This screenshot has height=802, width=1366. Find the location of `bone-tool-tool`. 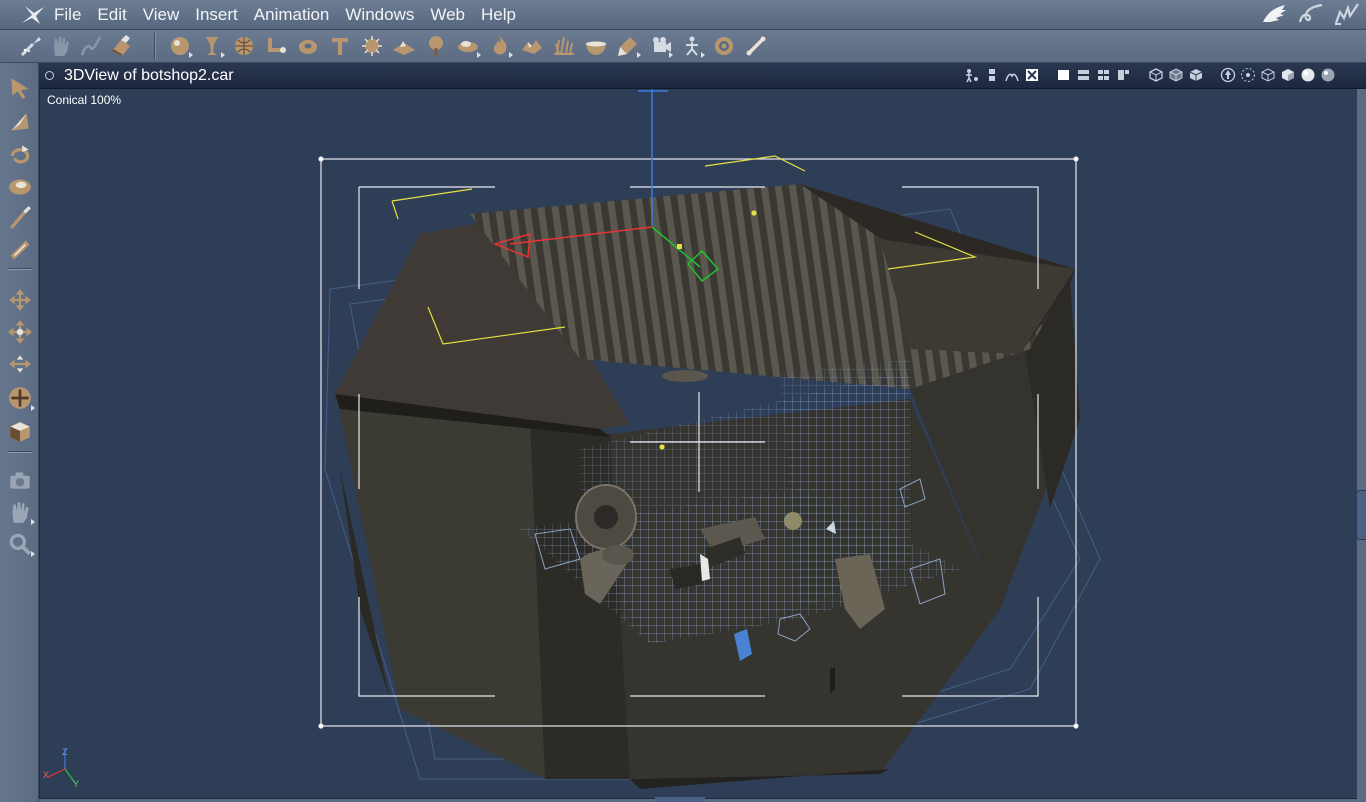

bone-tool-tool is located at coordinates (20, 250).